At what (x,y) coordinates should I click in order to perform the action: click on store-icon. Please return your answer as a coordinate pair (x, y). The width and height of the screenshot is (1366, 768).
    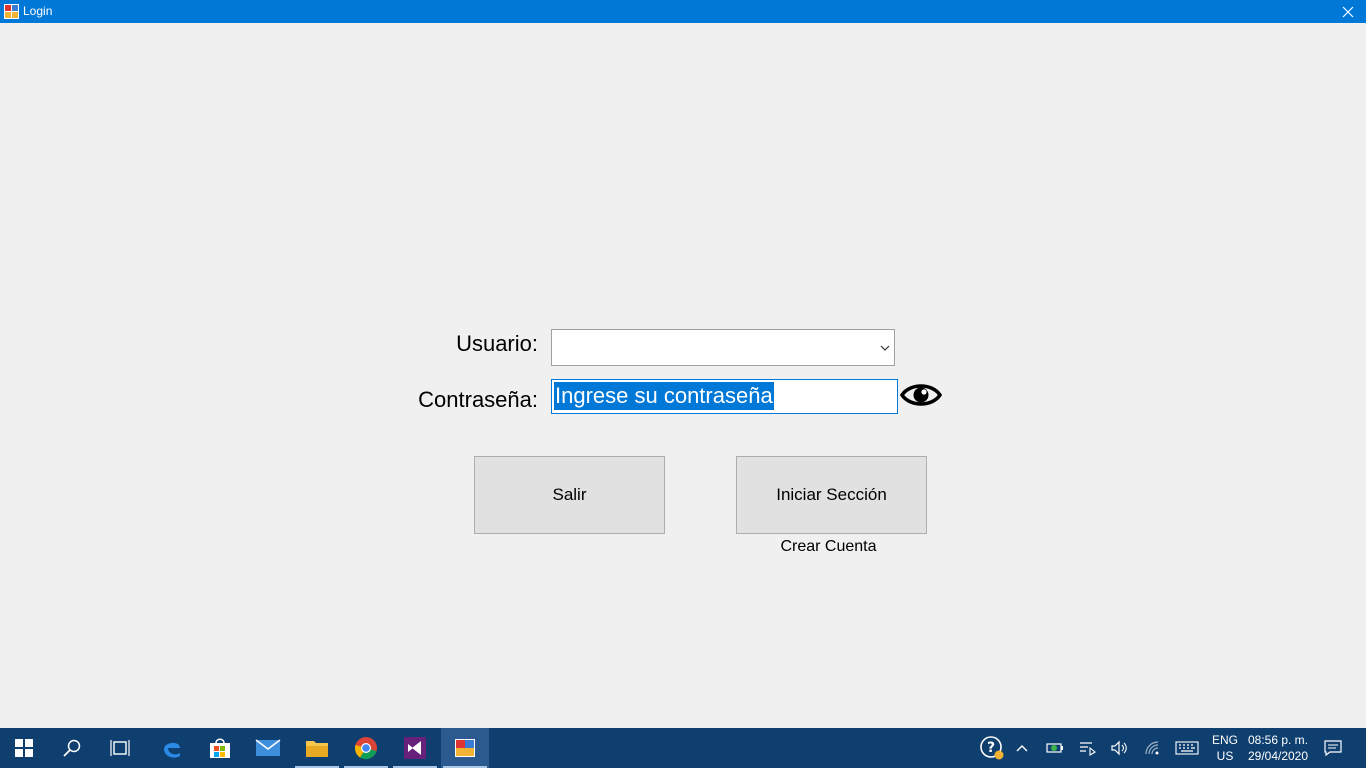
    Looking at the image, I should click on (220, 748).